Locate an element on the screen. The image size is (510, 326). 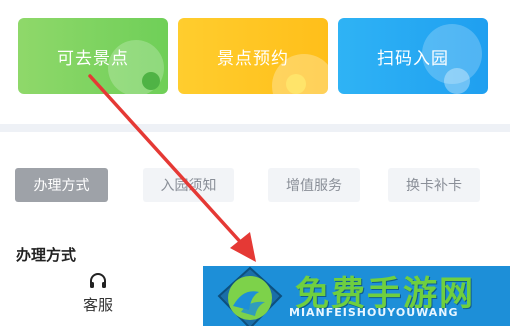
tab-entry-notice: 入园须知 is located at coordinates (188, 185).